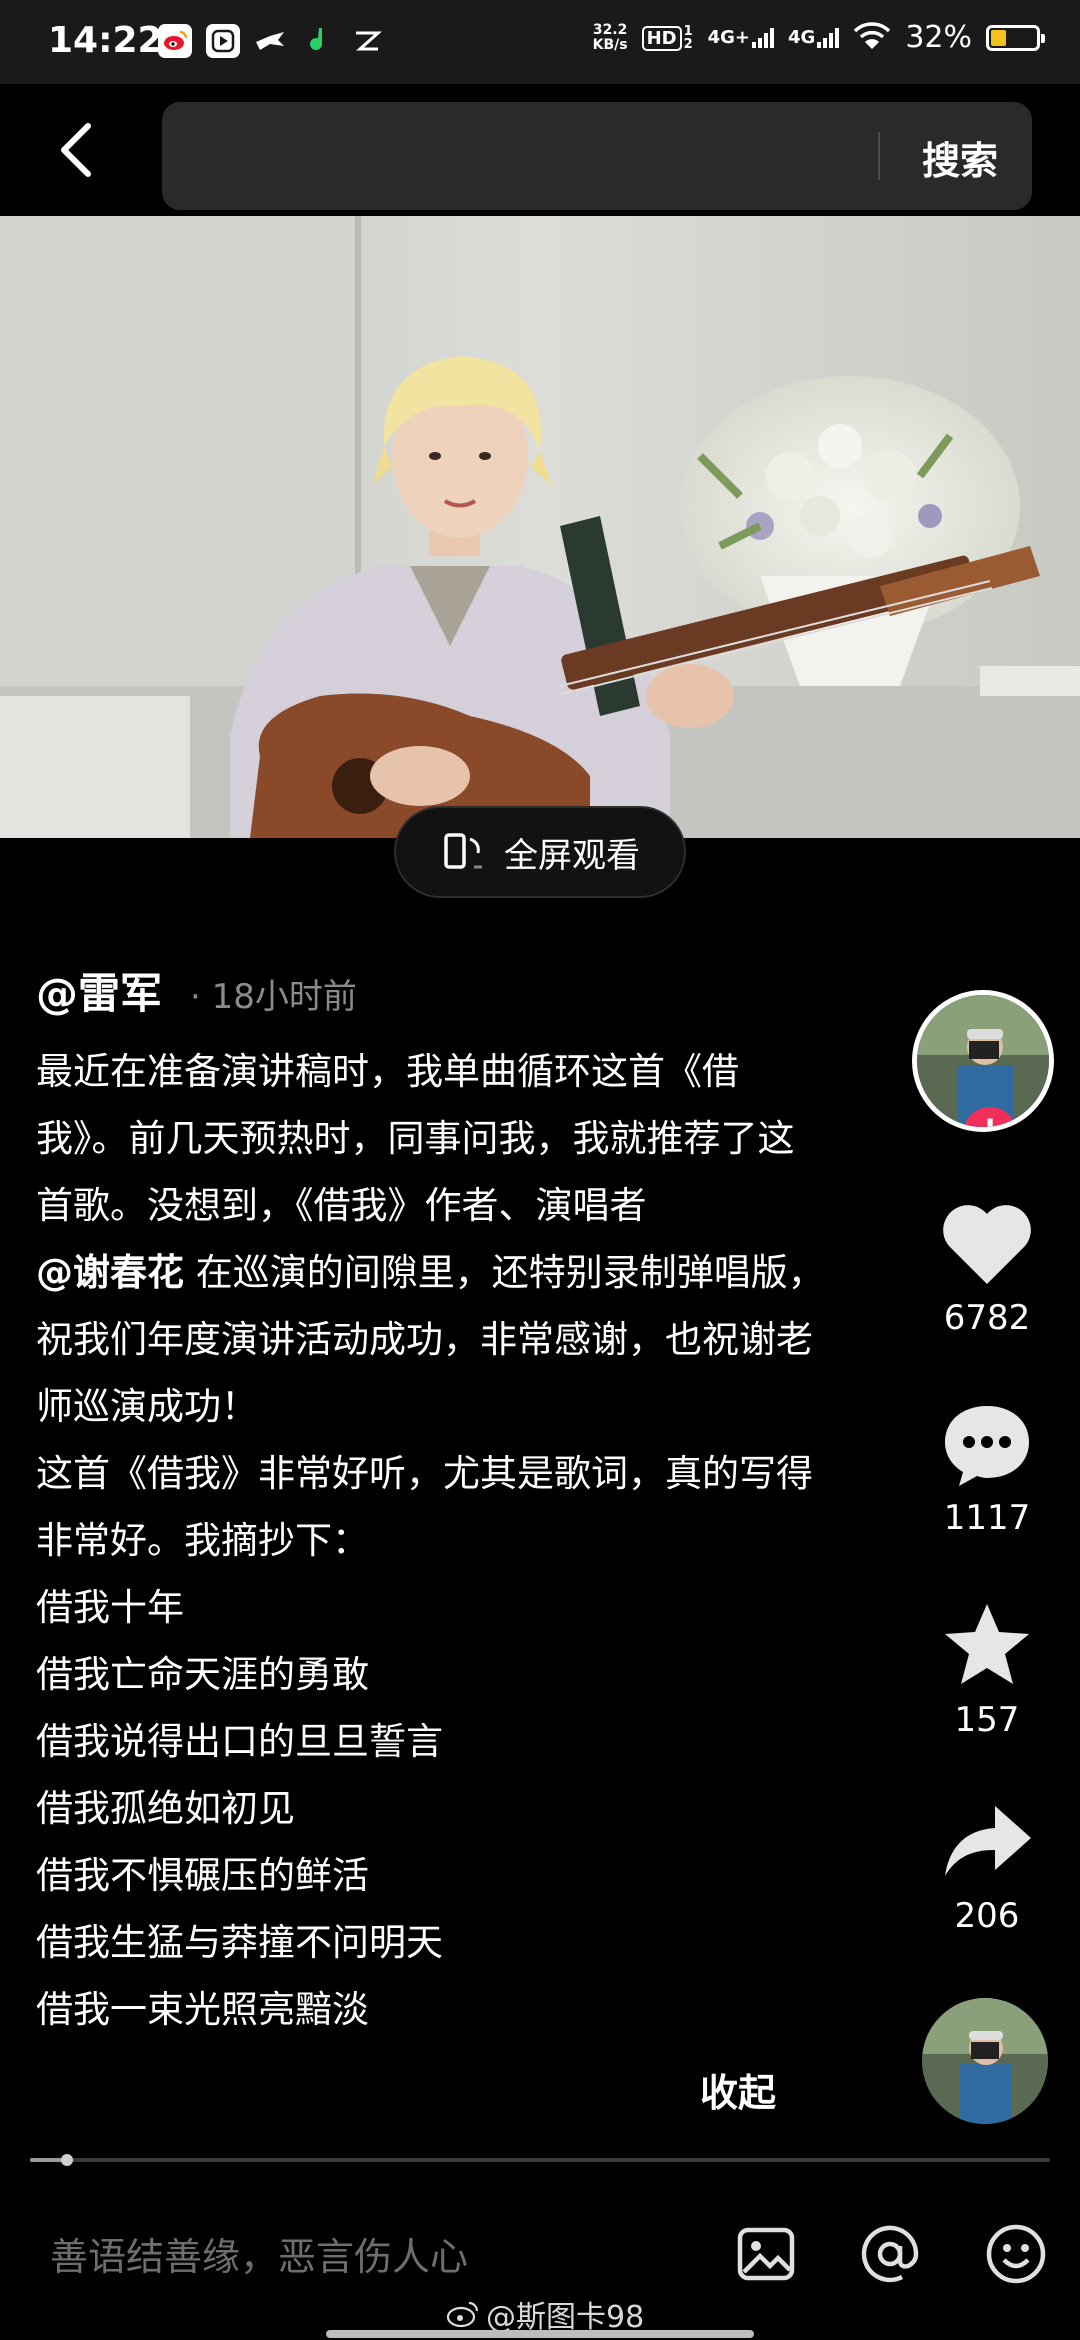 The height and width of the screenshot is (2340, 1080). I want to click on music-disc-avatar, so click(985, 2061).